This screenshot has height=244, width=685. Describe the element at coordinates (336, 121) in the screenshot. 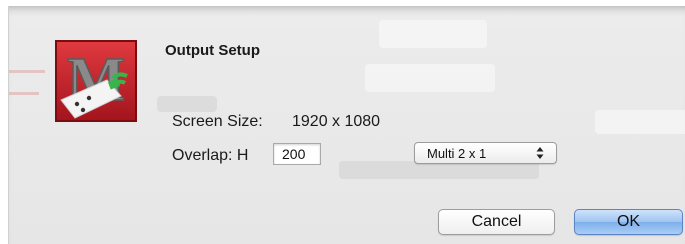

I see `screen-size-value: 1920 x 1080` at that location.